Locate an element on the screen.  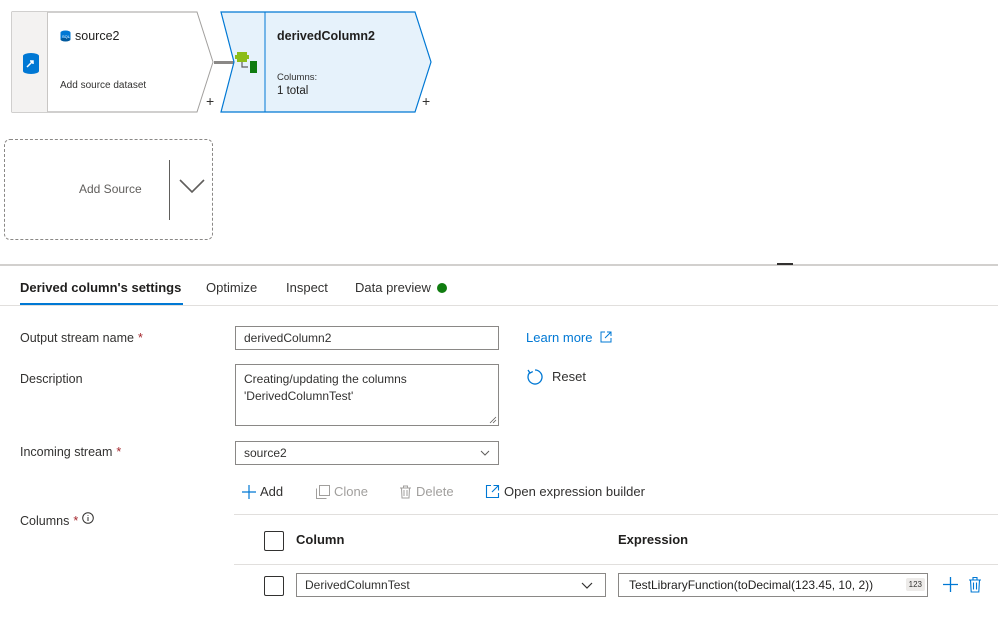
add-source-label: Add Source is located at coordinates (110, 189).